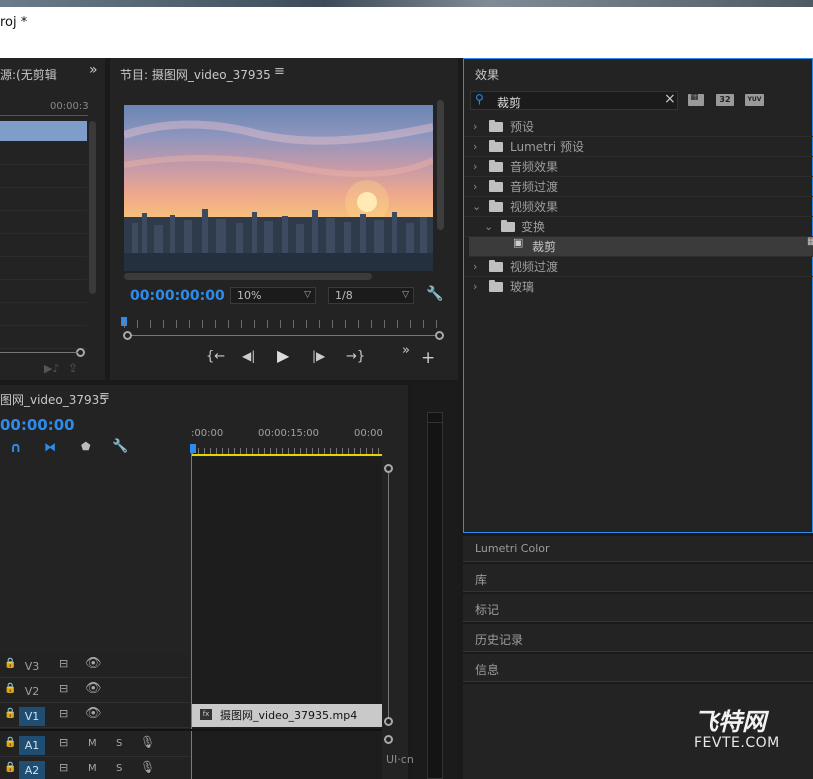 The image size is (813, 779). I want to click on tree-item-video-effects: ⌄ 视频效果, so click(638, 207).